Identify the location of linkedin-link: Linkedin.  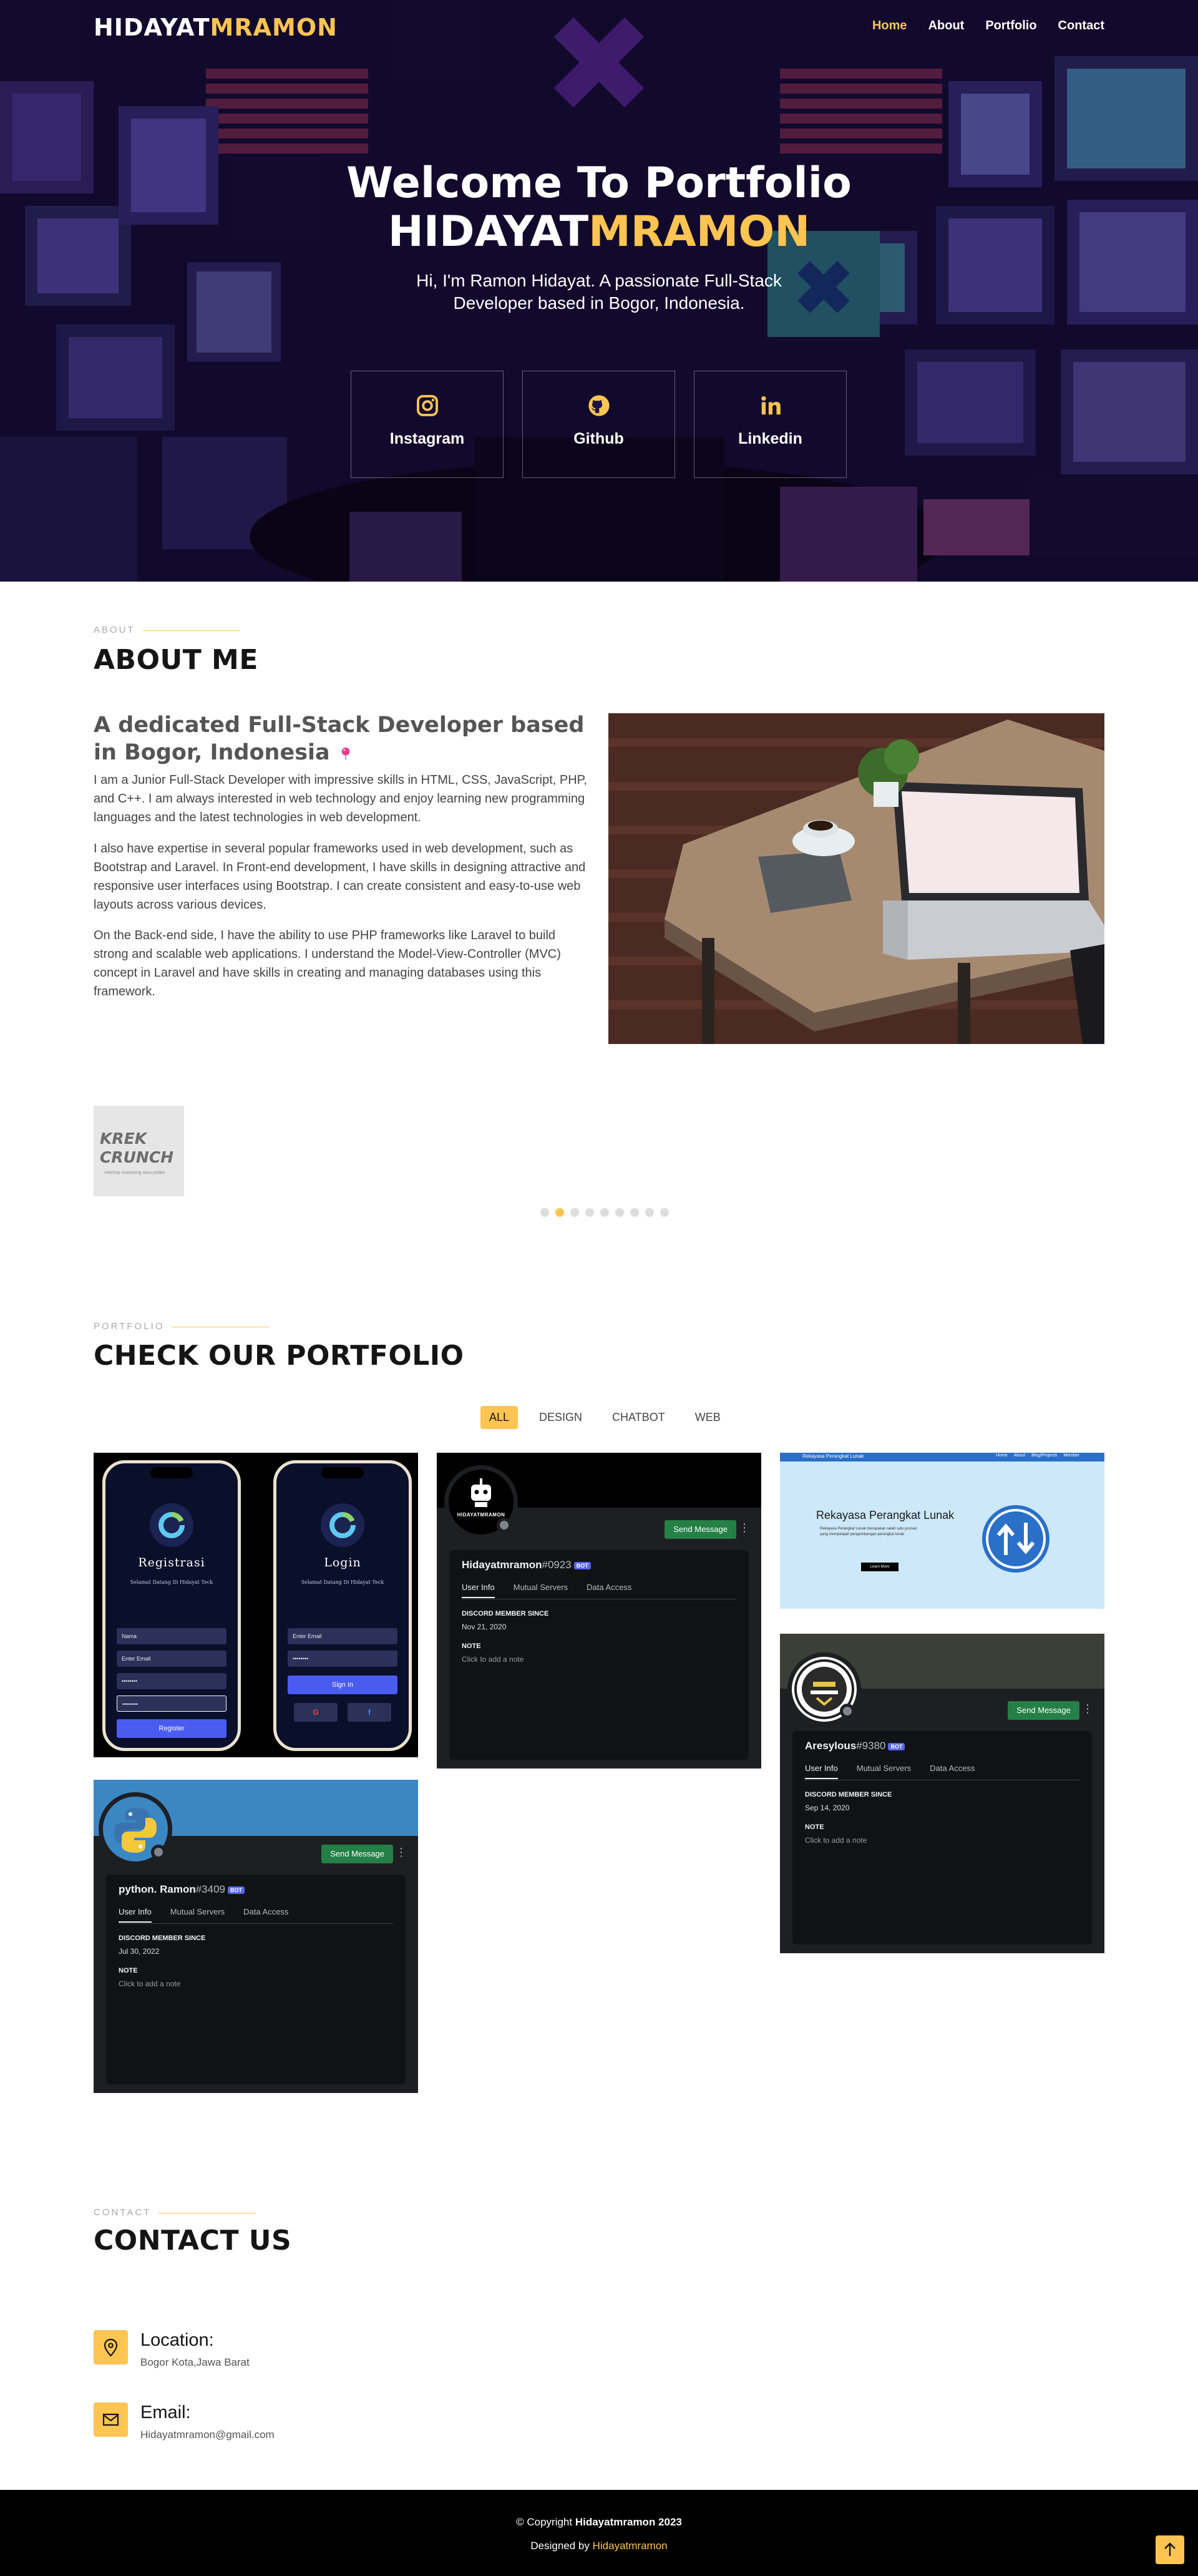
(770, 424).